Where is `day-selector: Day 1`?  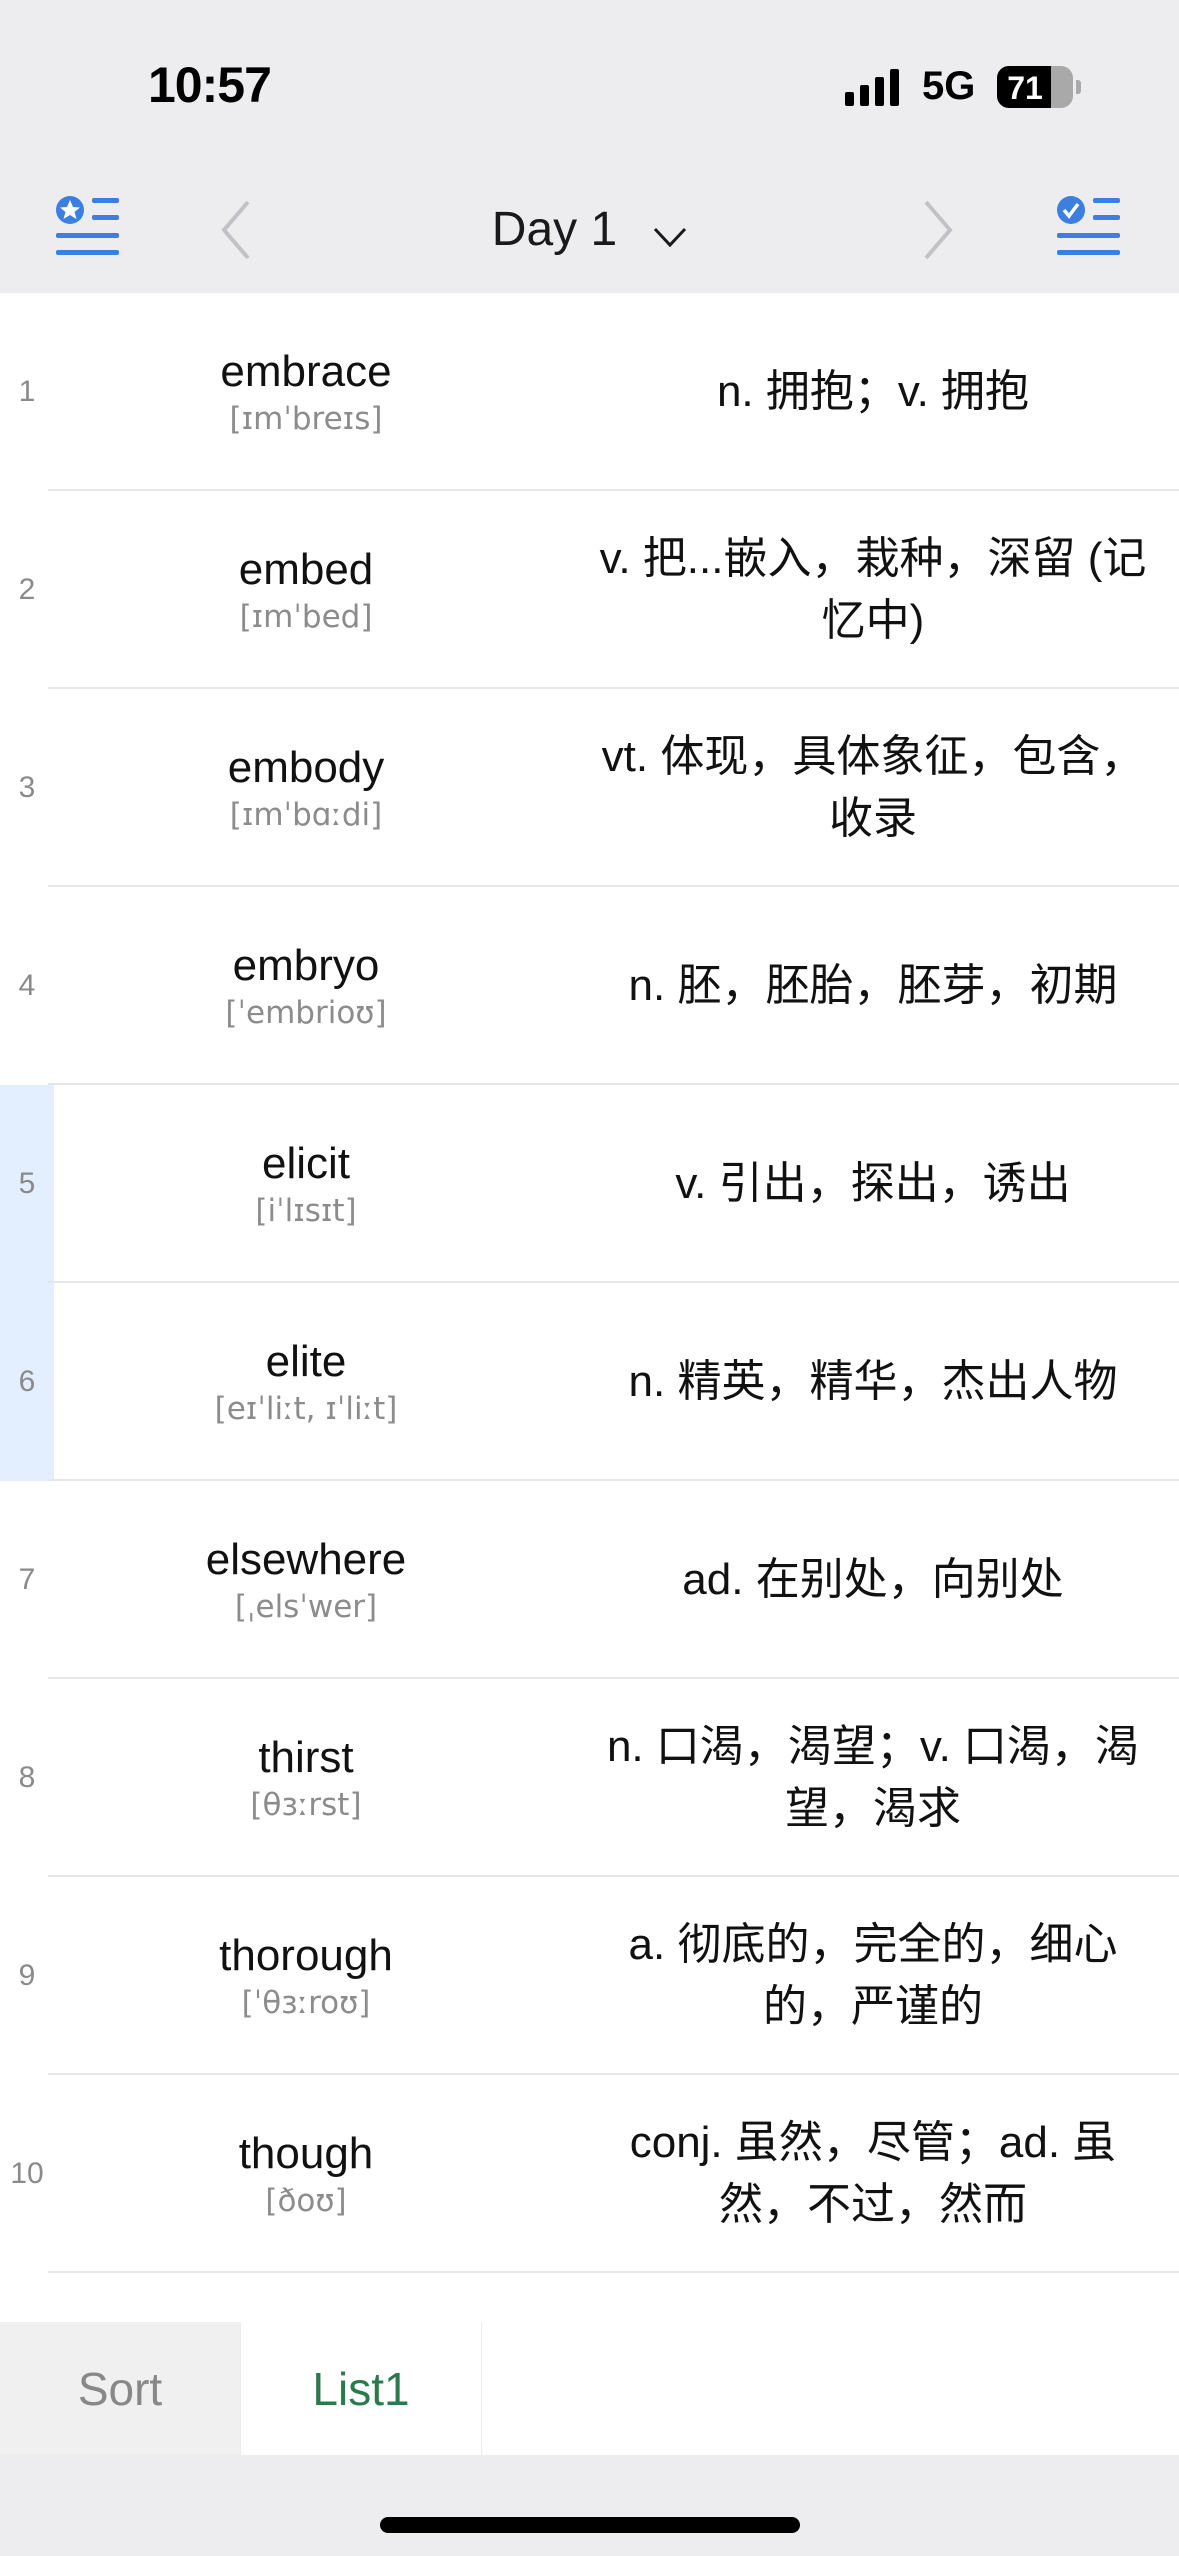 day-selector: Day 1 is located at coordinates (589, 231).